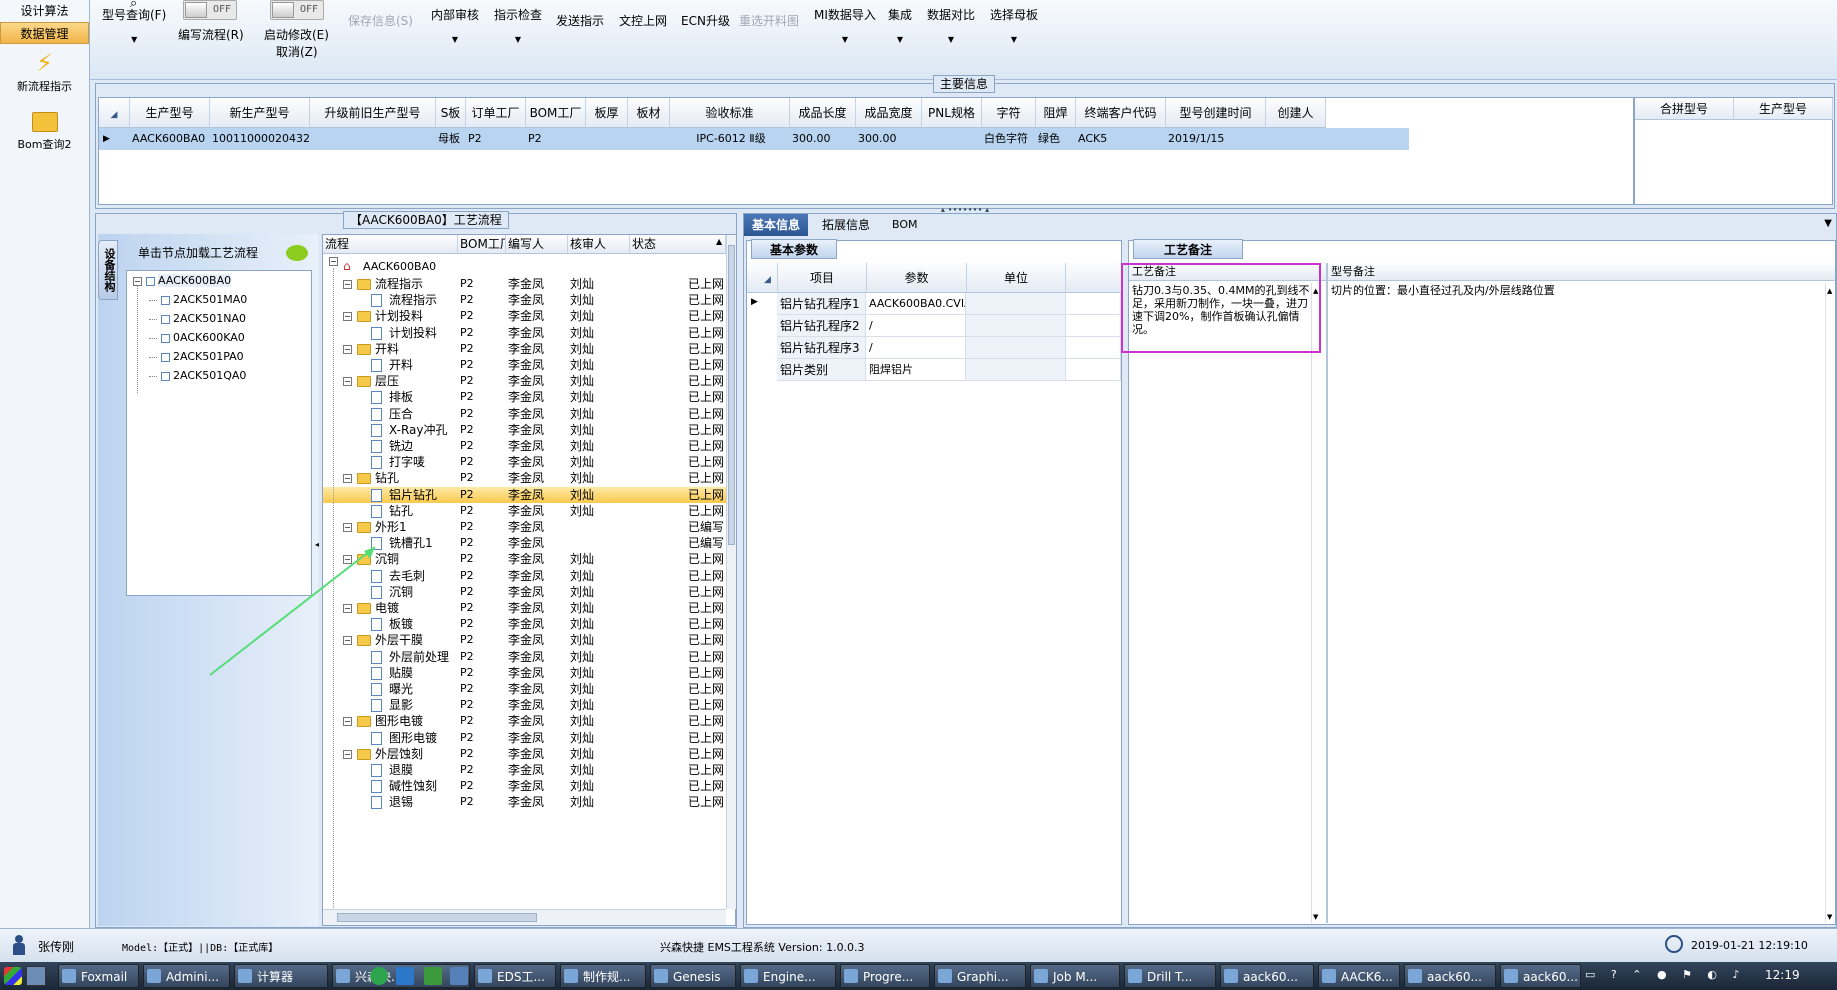 The image size is (1837, 990). I want to click on column-header: 流程, so click(390, 244).